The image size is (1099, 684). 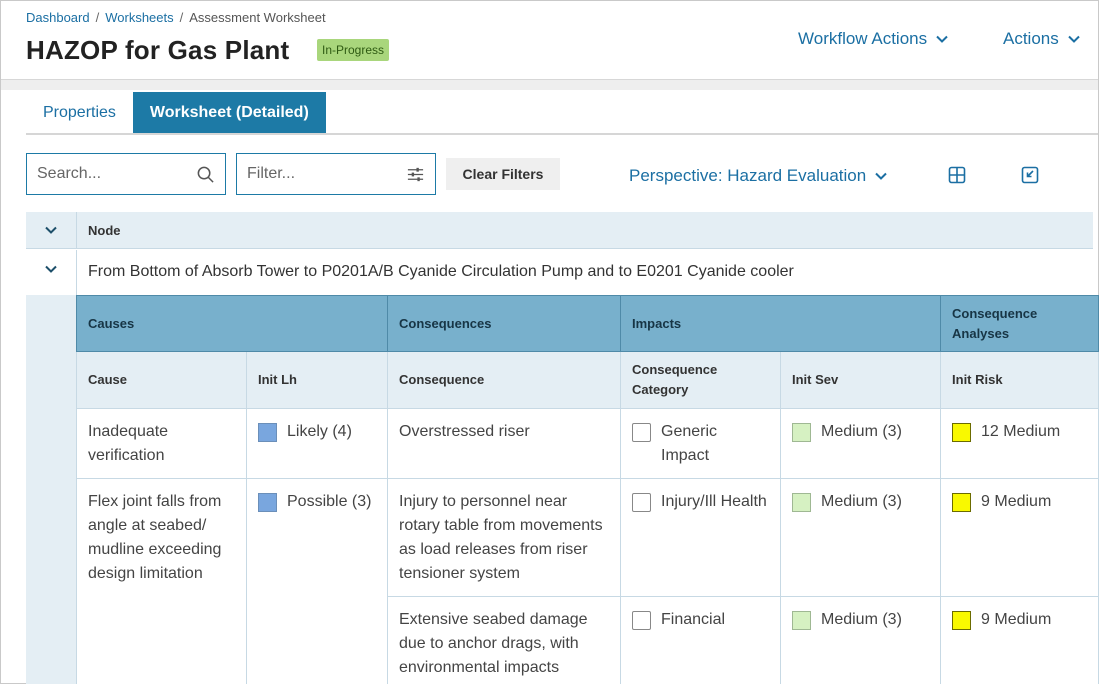 What do you see at coordinates (205, 174) in the screenshot?
I see `search-icon` at bounding box center [205, 174].